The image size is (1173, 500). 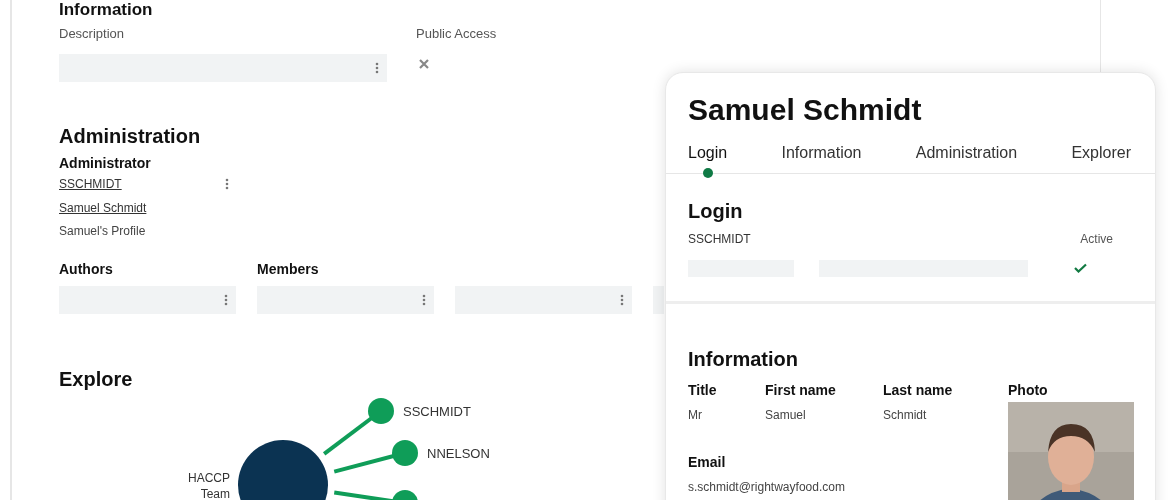 What do you see at coordinates (90, 183) in the screenshot?
I see `user-link: SSCHMIDT` at bounding box center [90, 183].